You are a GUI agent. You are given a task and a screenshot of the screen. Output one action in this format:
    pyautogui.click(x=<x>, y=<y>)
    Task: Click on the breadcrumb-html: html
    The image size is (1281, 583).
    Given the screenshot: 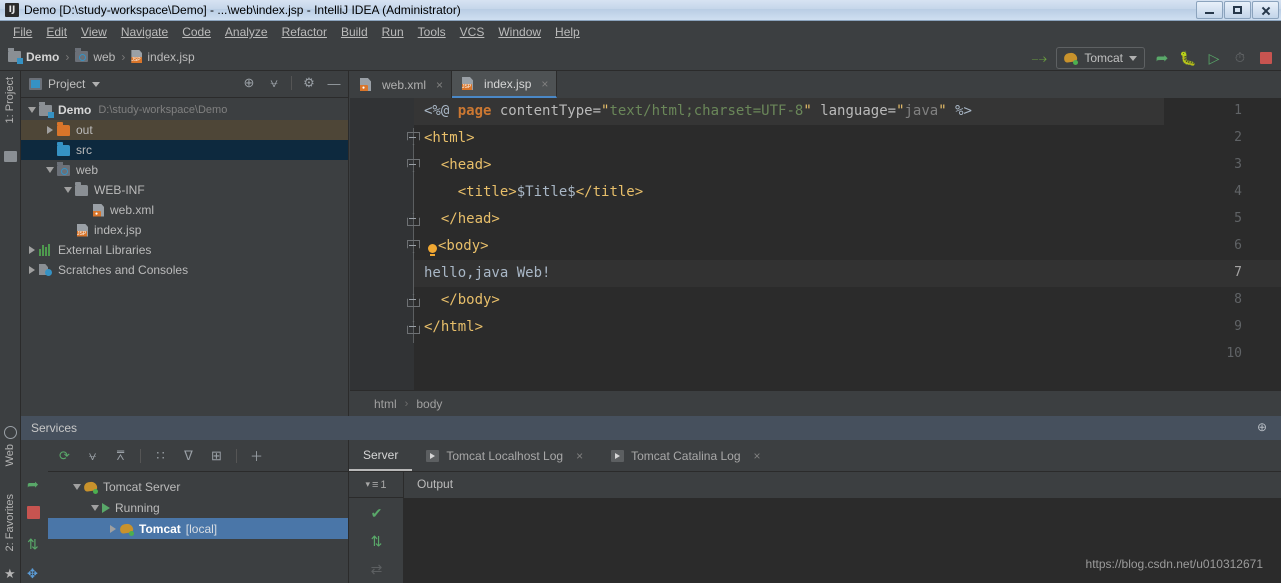 What is the action you would take?
    pyautogui.click(x=385, y=404)
    